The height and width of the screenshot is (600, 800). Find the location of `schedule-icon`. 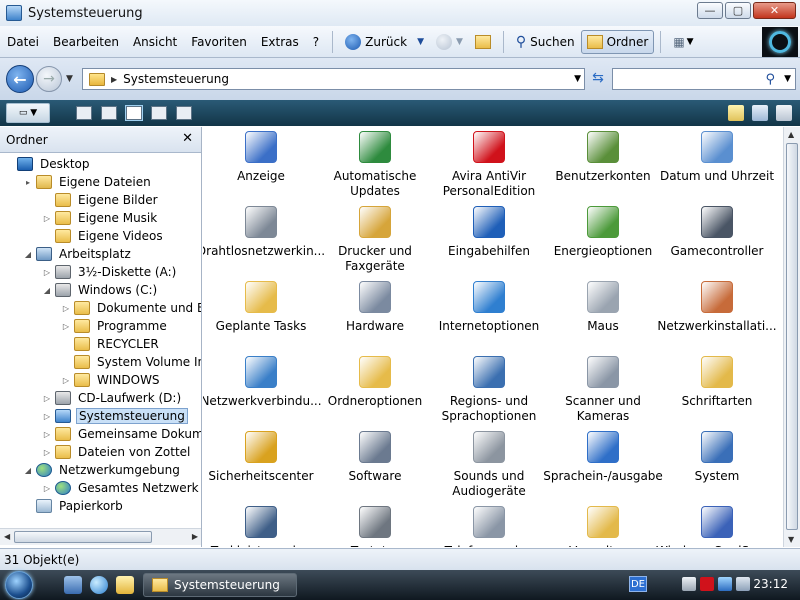

schedule-icon is located at coordinates (760, 113).